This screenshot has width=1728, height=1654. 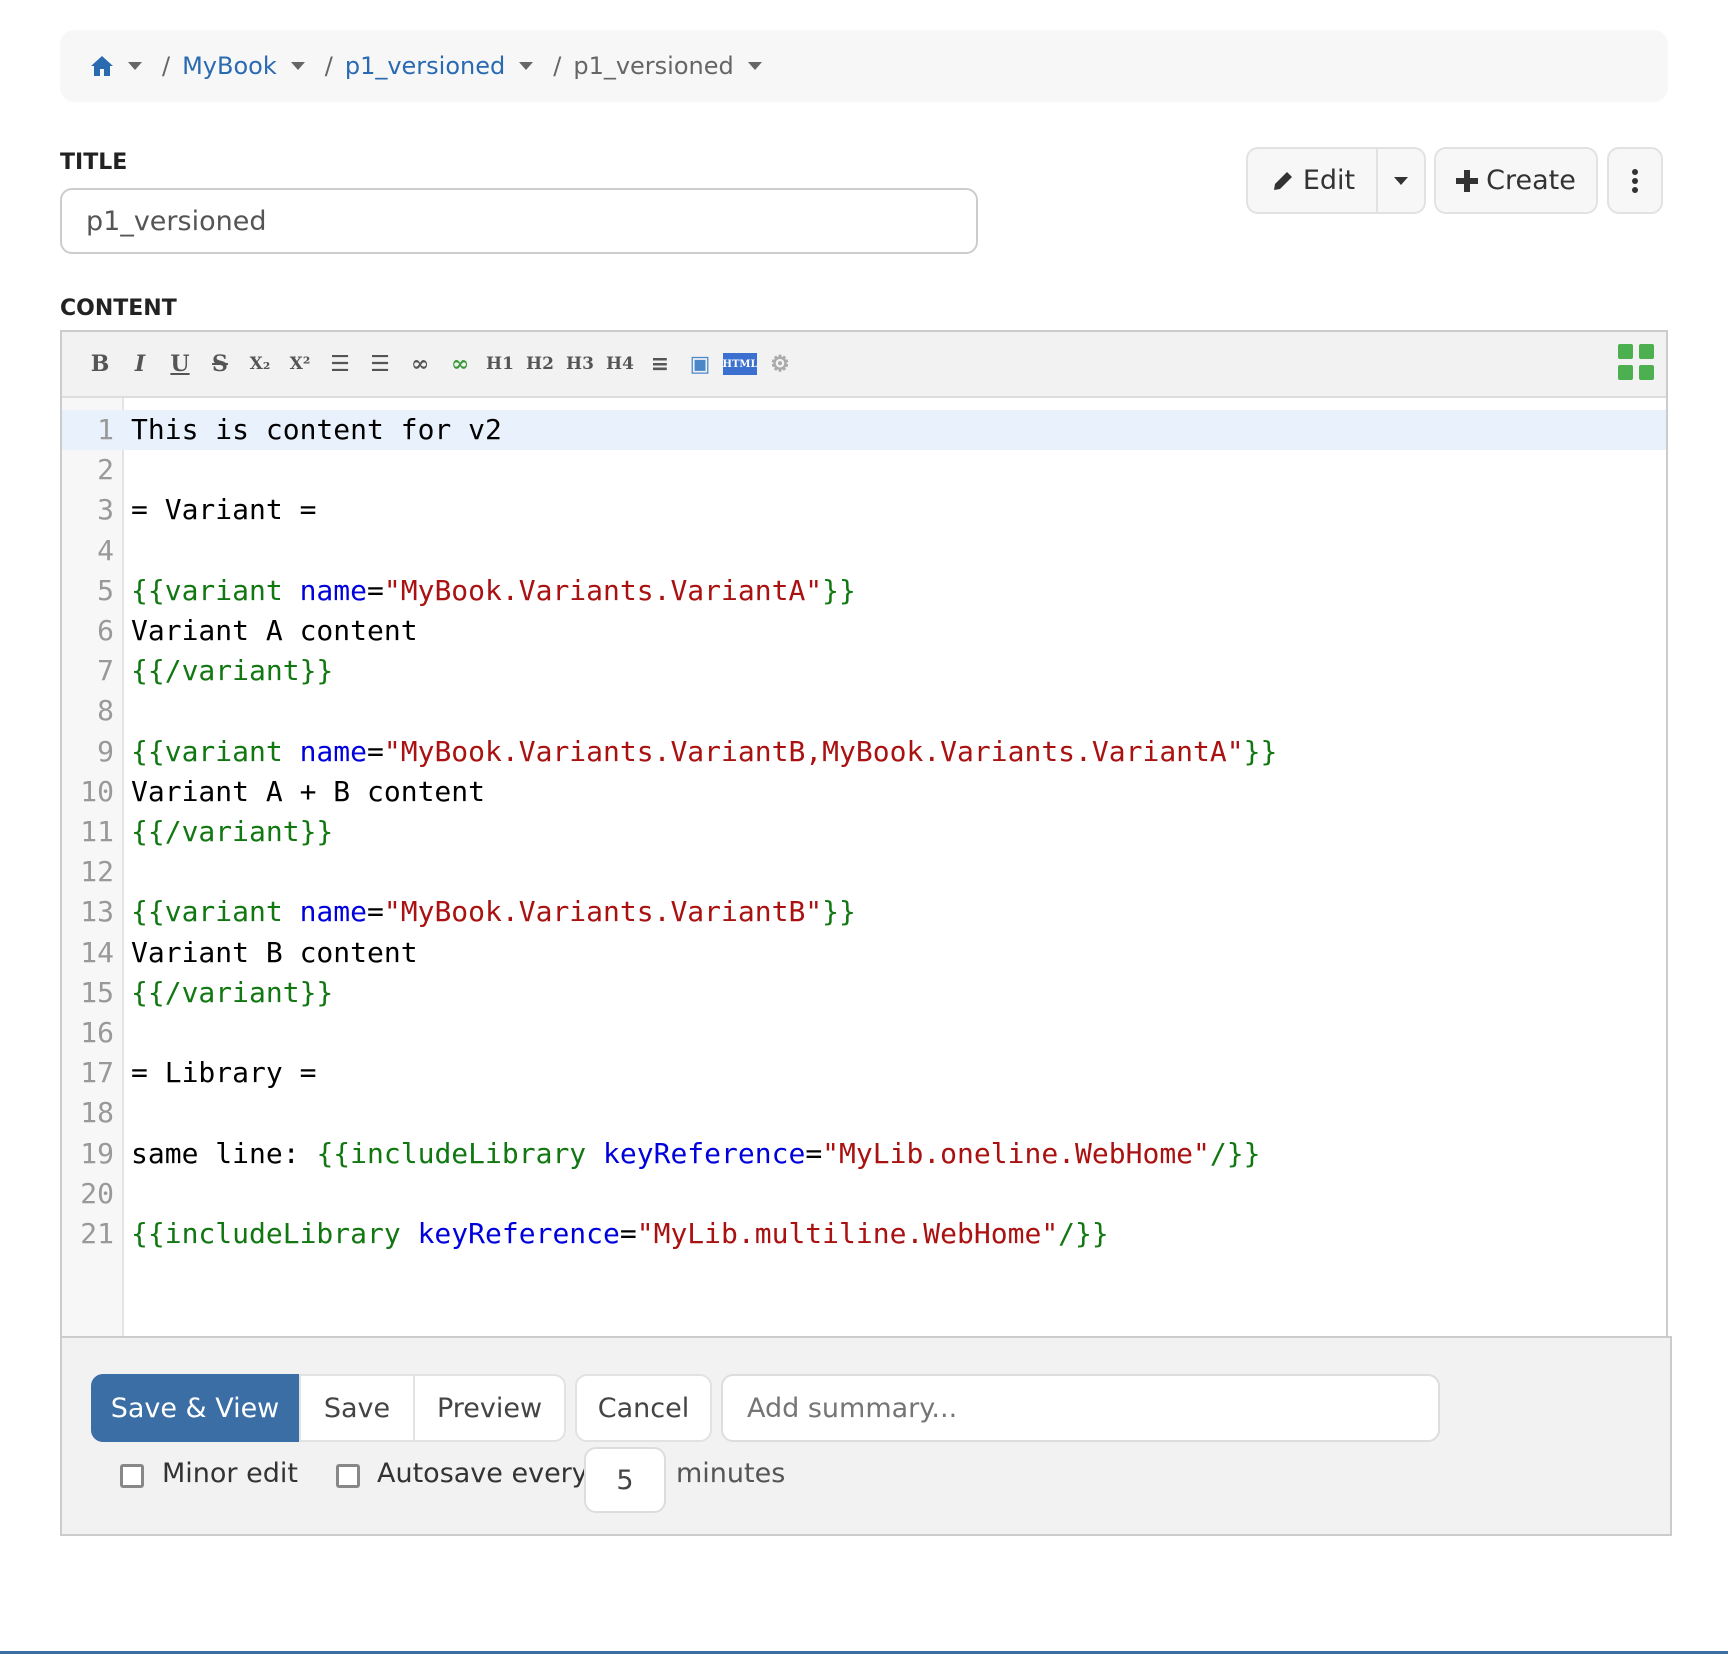 What do you see at coordinates (1016, 1153) in the screenshot?
I see `token-str: "MyLib.oneline.WebHome"` at bounding box center [1016, 1153].